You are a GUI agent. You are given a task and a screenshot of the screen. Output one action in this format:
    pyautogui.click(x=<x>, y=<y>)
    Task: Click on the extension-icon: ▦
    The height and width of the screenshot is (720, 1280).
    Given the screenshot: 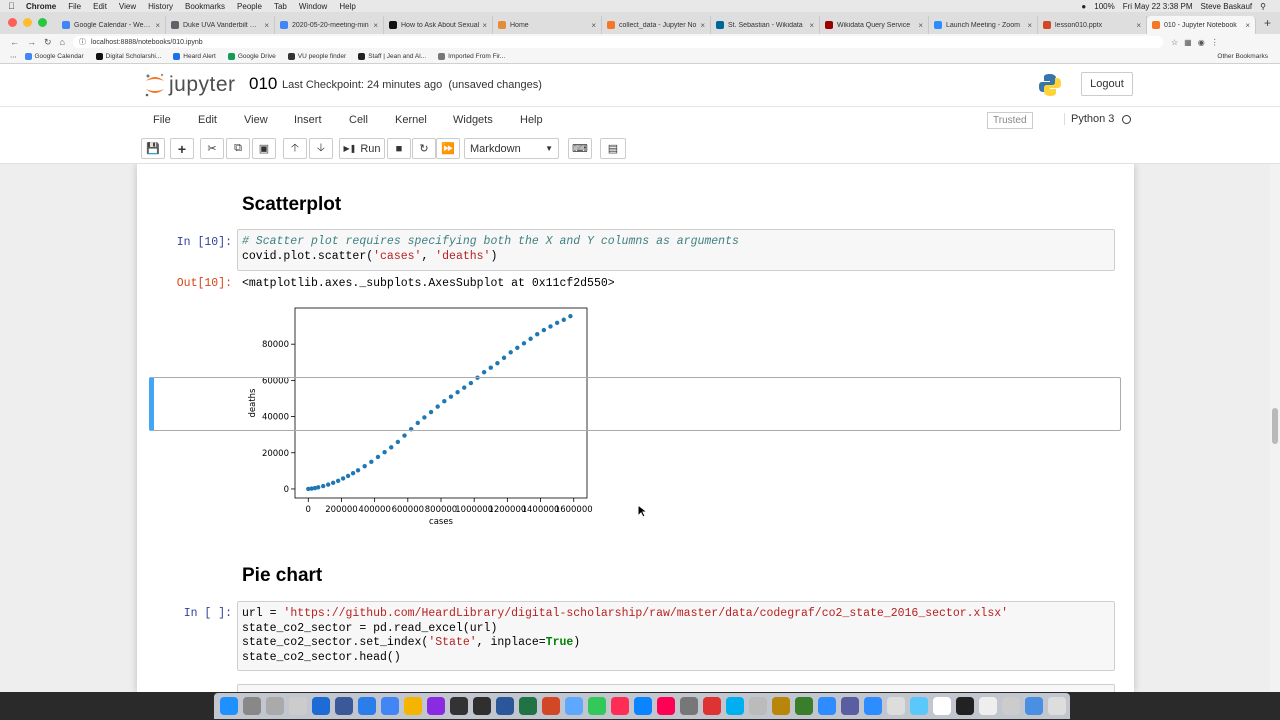 What is the action you would take?
    pyautogui.click(x=1188, y=42)
    